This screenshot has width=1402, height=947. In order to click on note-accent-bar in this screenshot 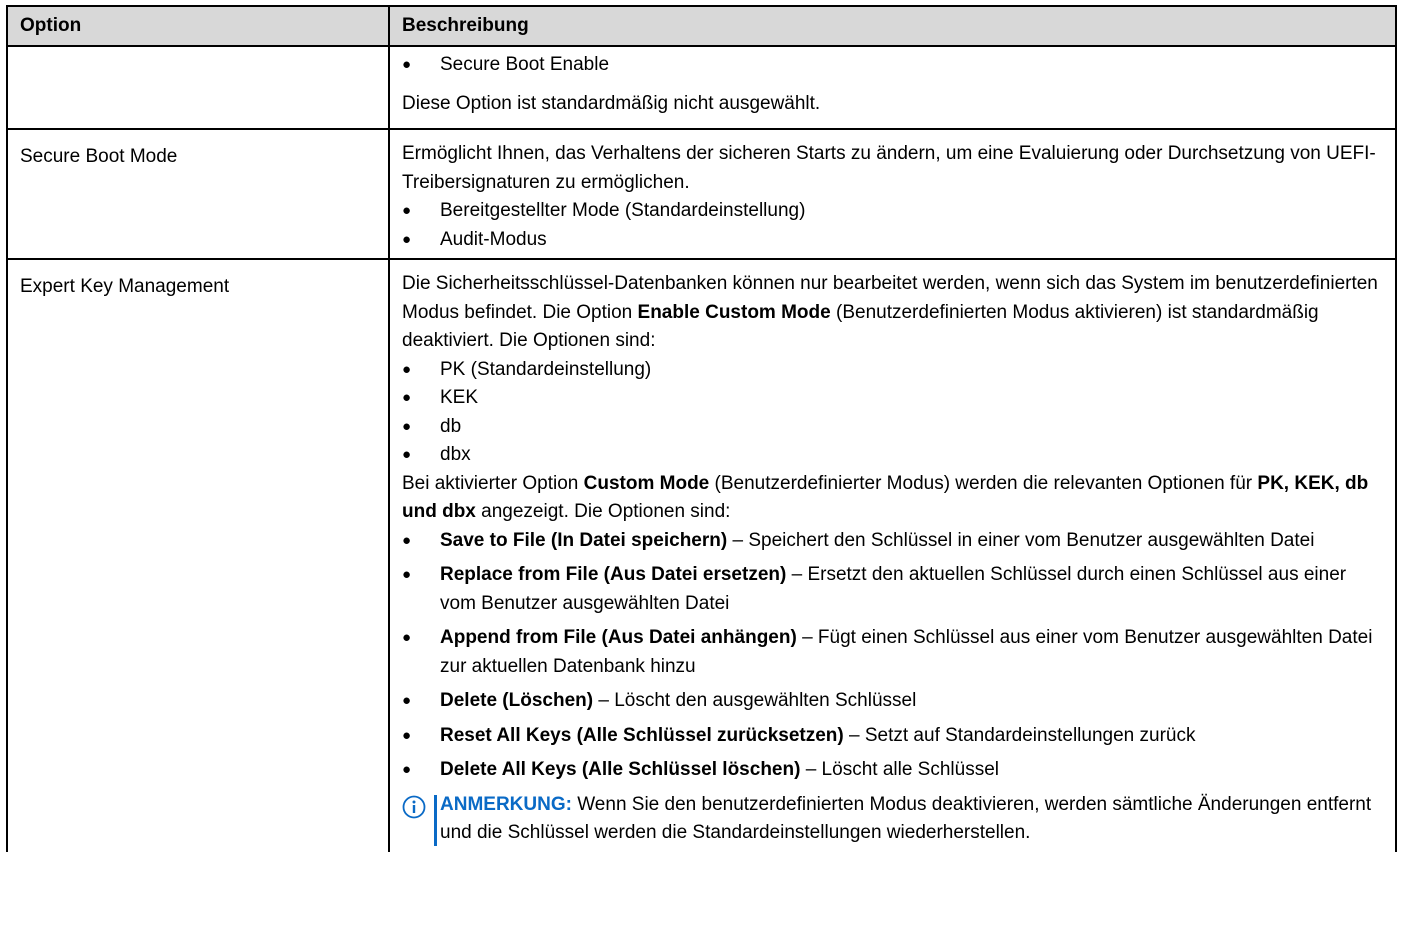, I will do `click(435, 820)`.